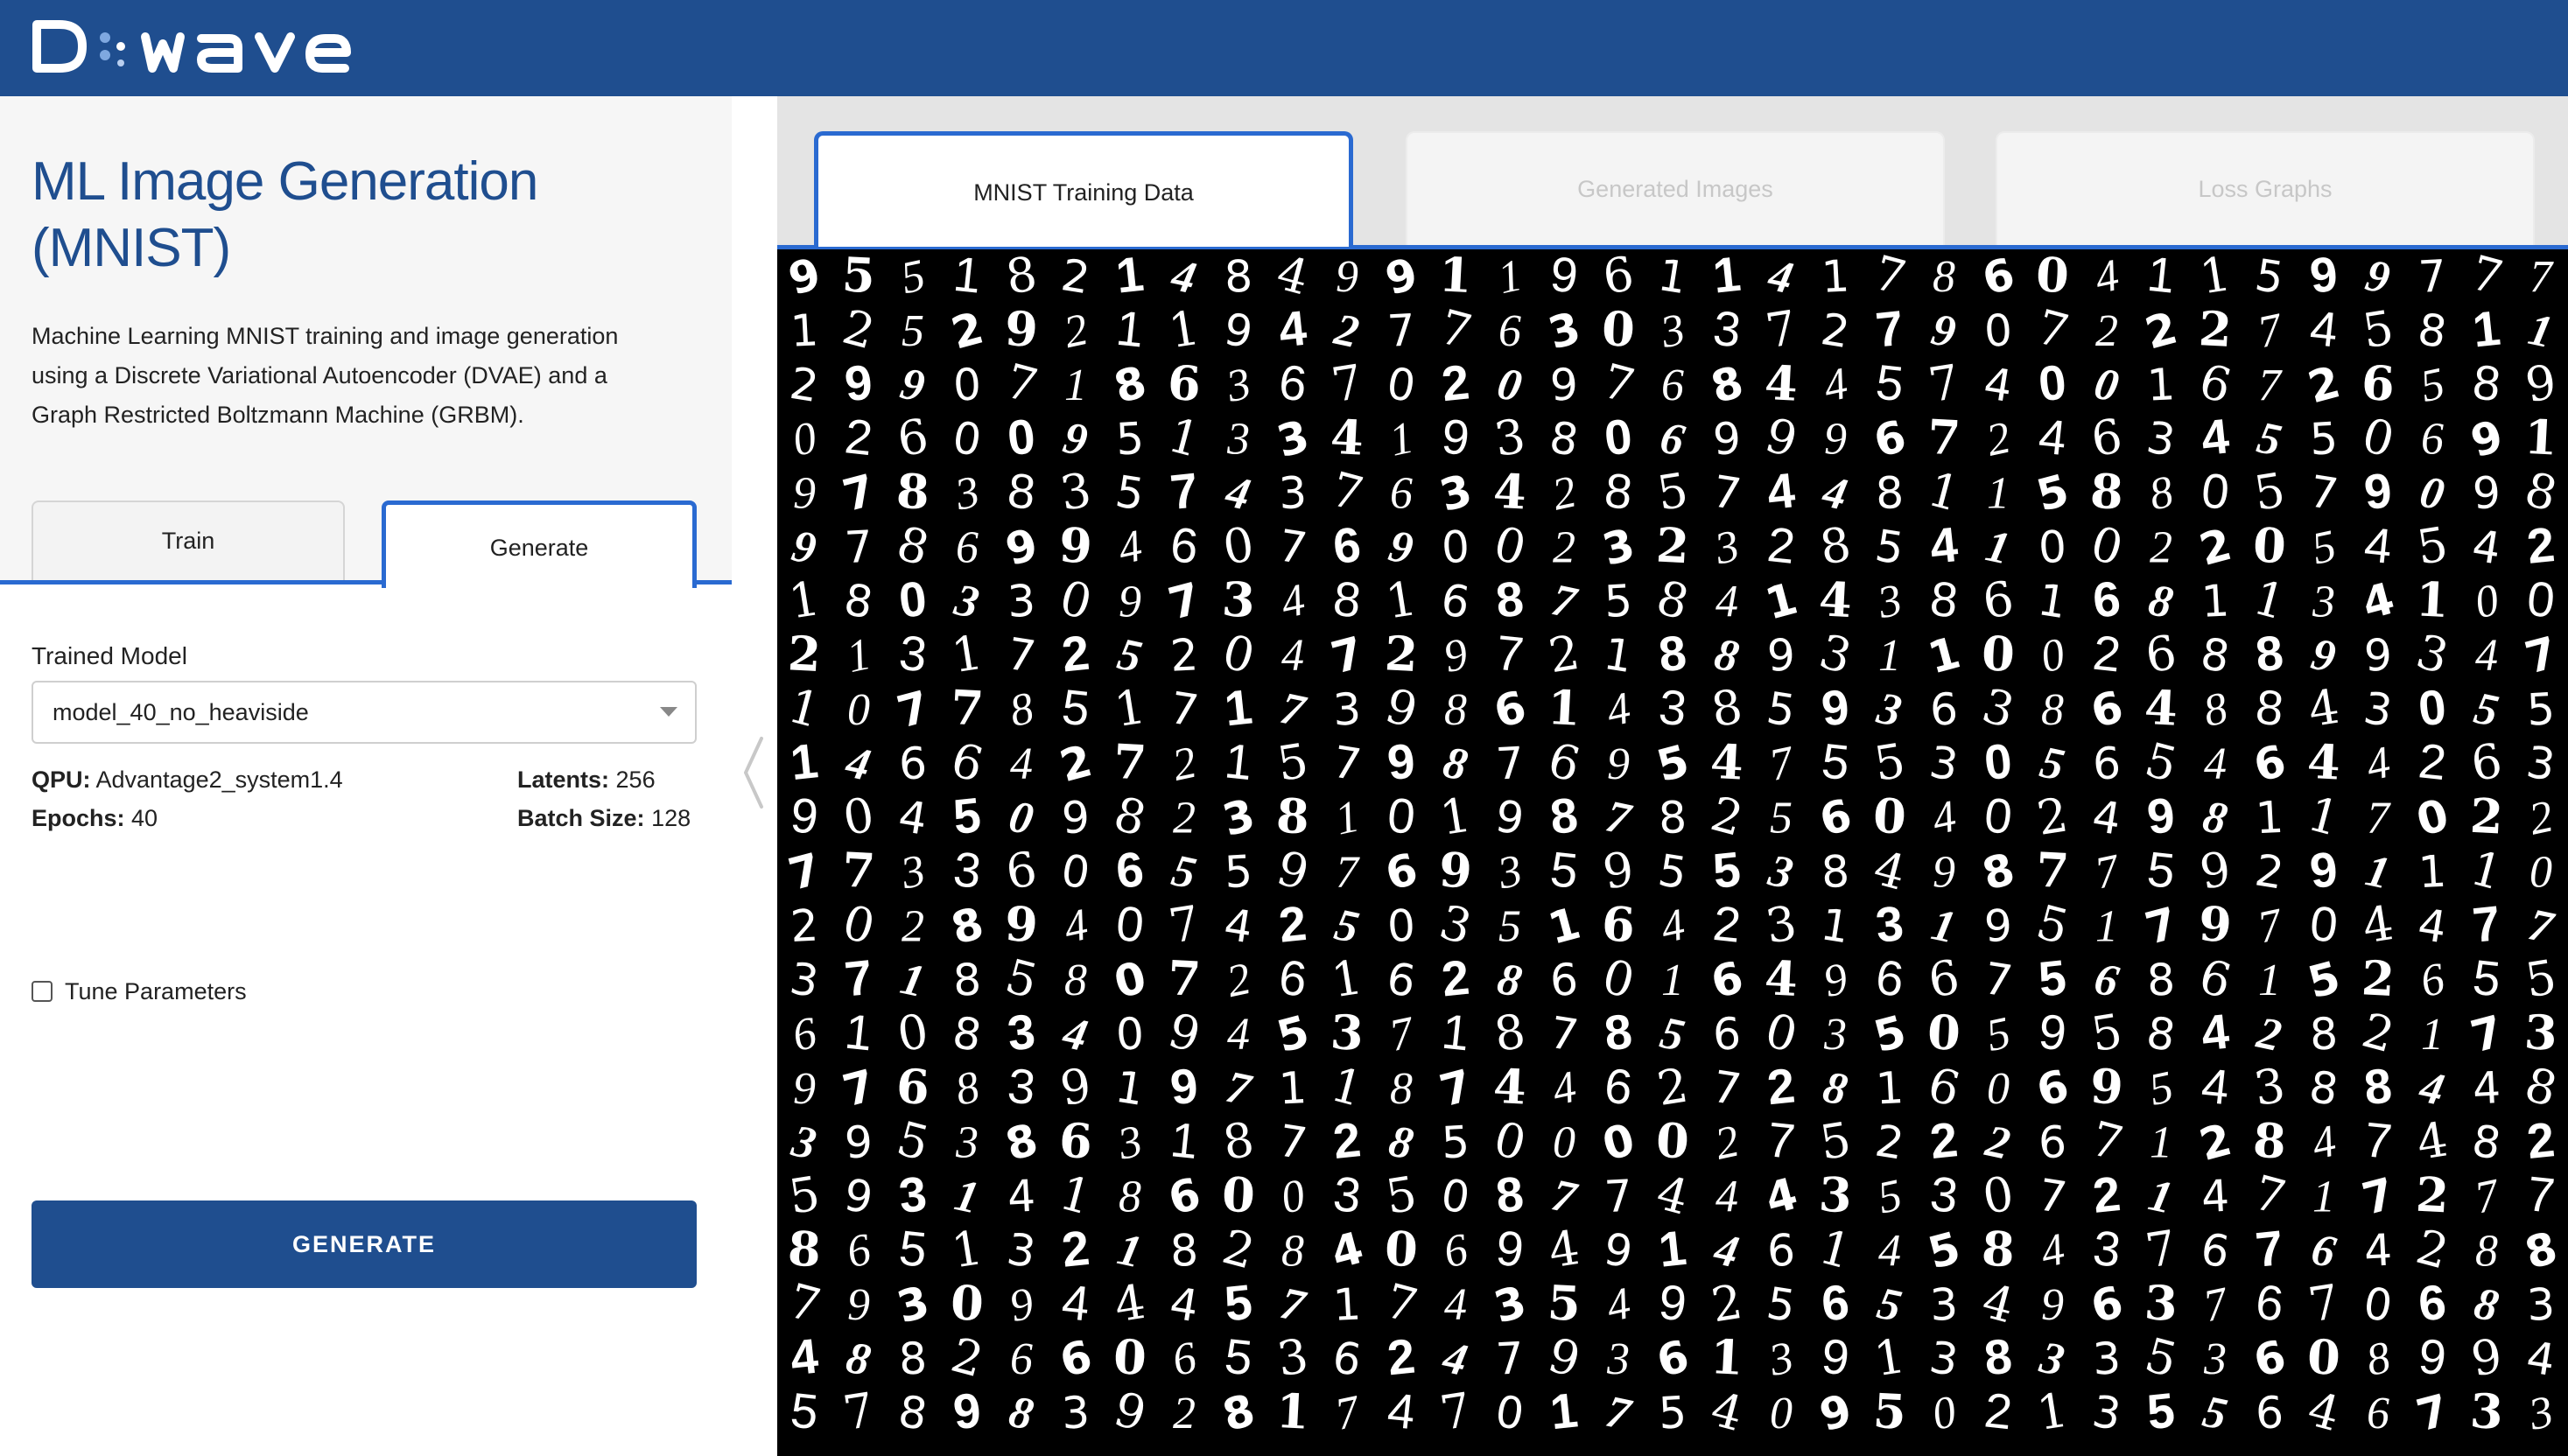  I want to click on chevron-left-icon, so click(752, 772).